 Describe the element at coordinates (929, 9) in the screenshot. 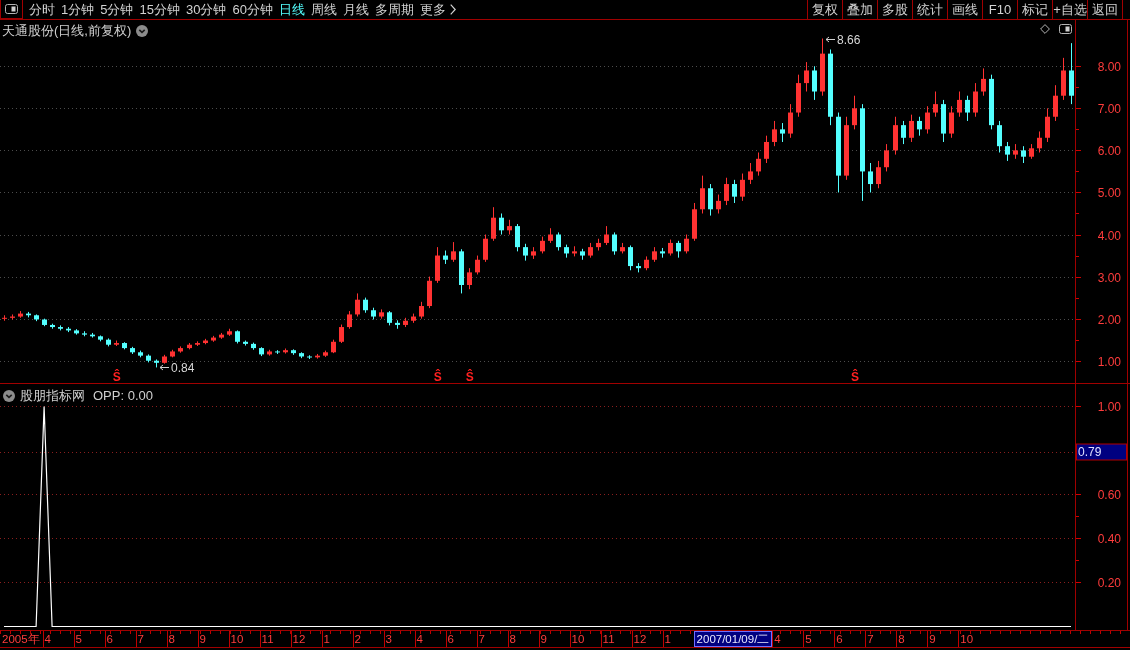

I see `toolbar-button: 统计` at that location.